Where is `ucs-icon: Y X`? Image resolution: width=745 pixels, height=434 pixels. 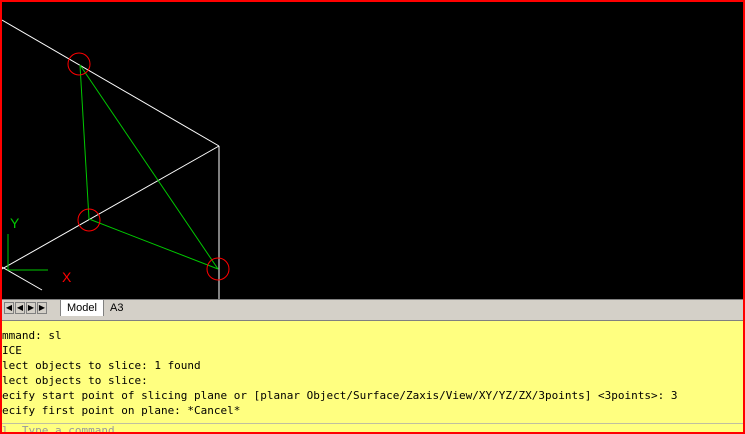
ucs-icon: Y X is located at coordinates (39, 250).